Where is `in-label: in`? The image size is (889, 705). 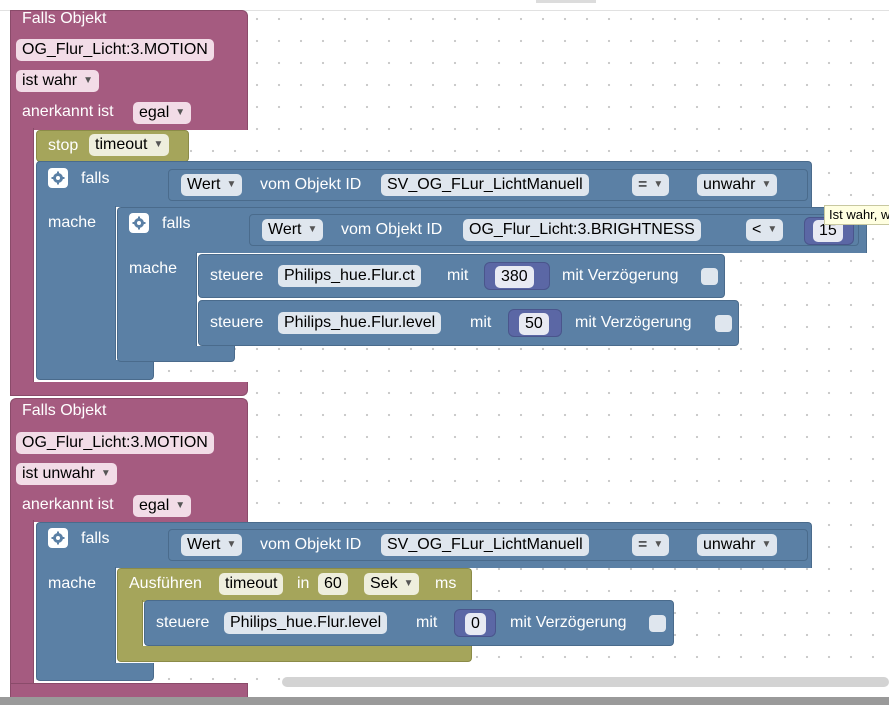
in-label: in is located at coordinates (303, 583).